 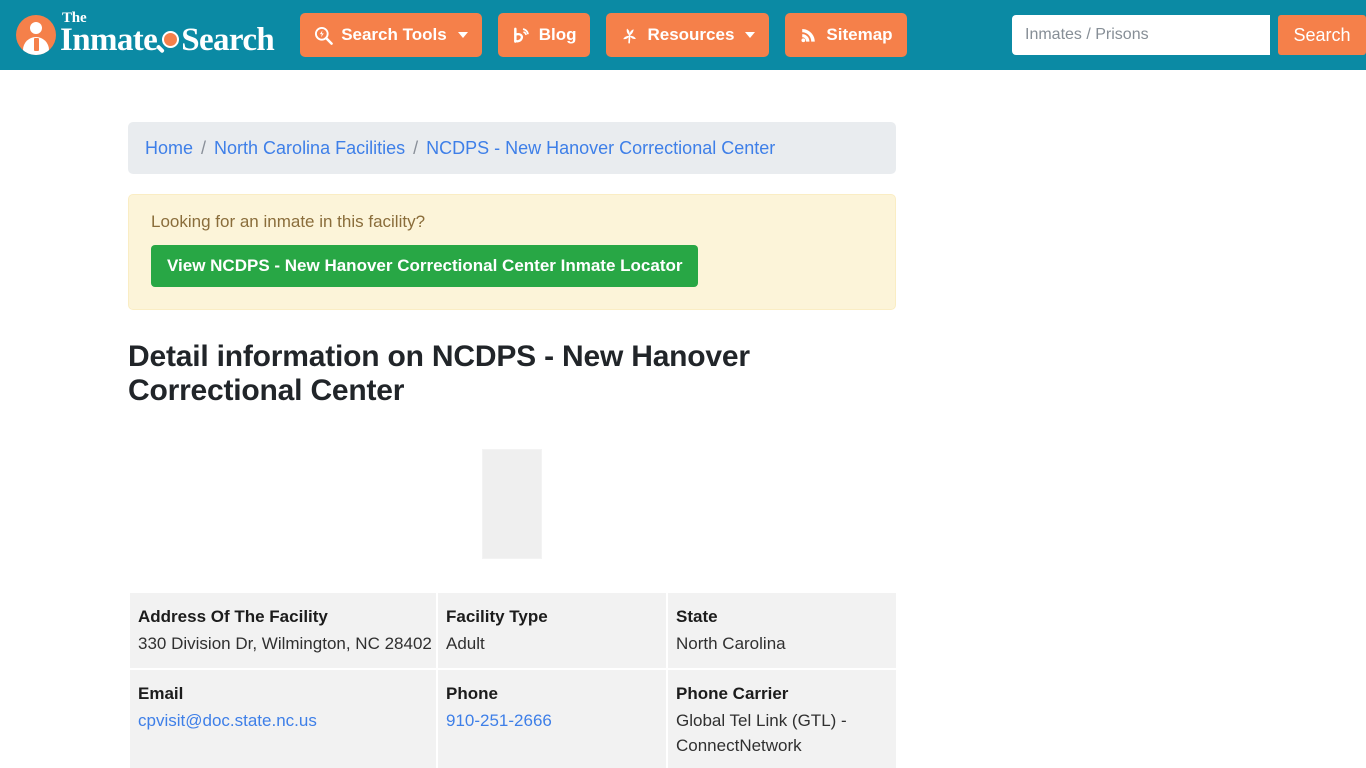 What do you see at coordinates (697, 617) in the screenshot?
I see `cell-label: State` at bounding box center [697, 617].